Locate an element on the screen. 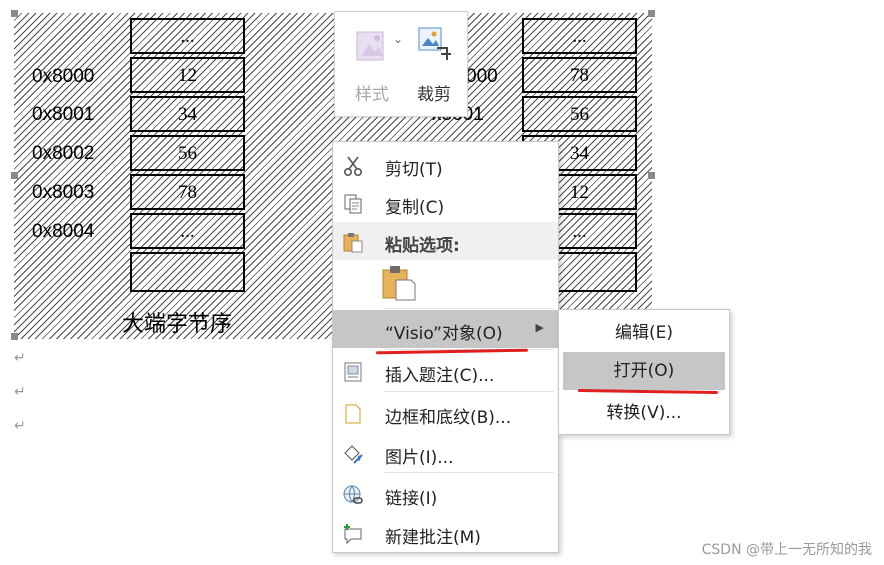 The image size is (884, 565). paste-options-heading: 粘贴选项: is located at coordinates (422, 246).